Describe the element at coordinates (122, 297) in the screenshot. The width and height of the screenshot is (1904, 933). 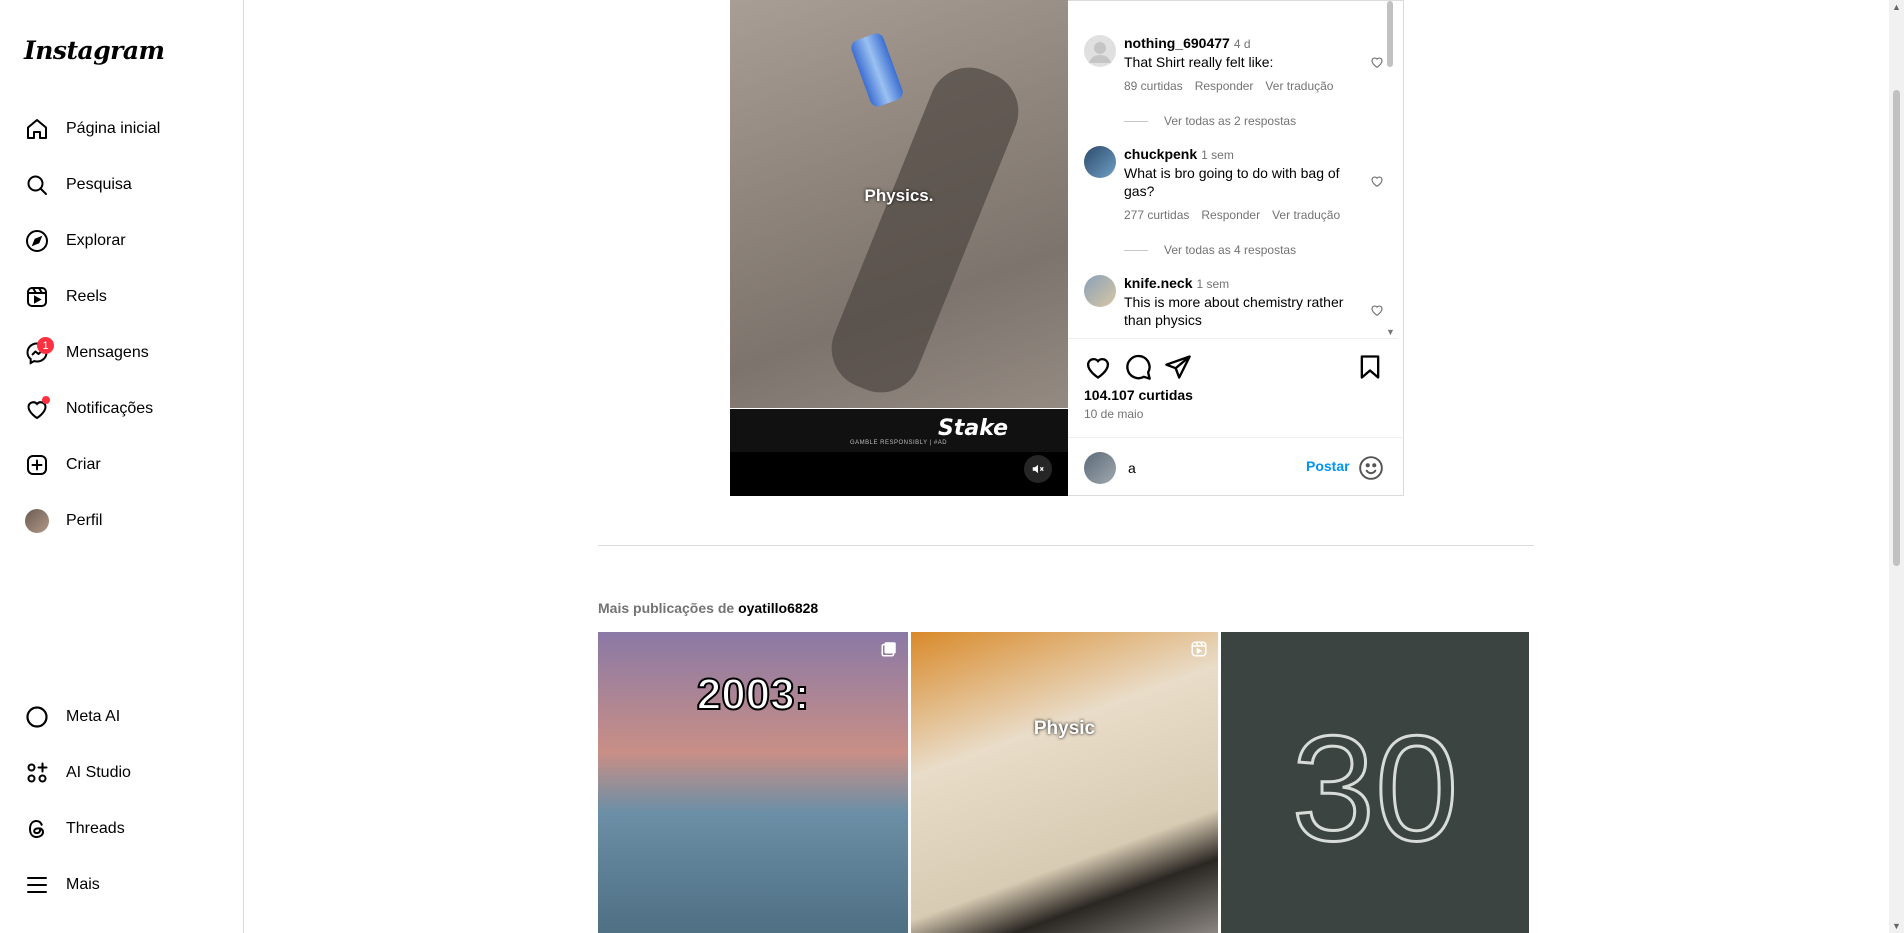
I see `sidebar-item-reels: Reels` at that location.